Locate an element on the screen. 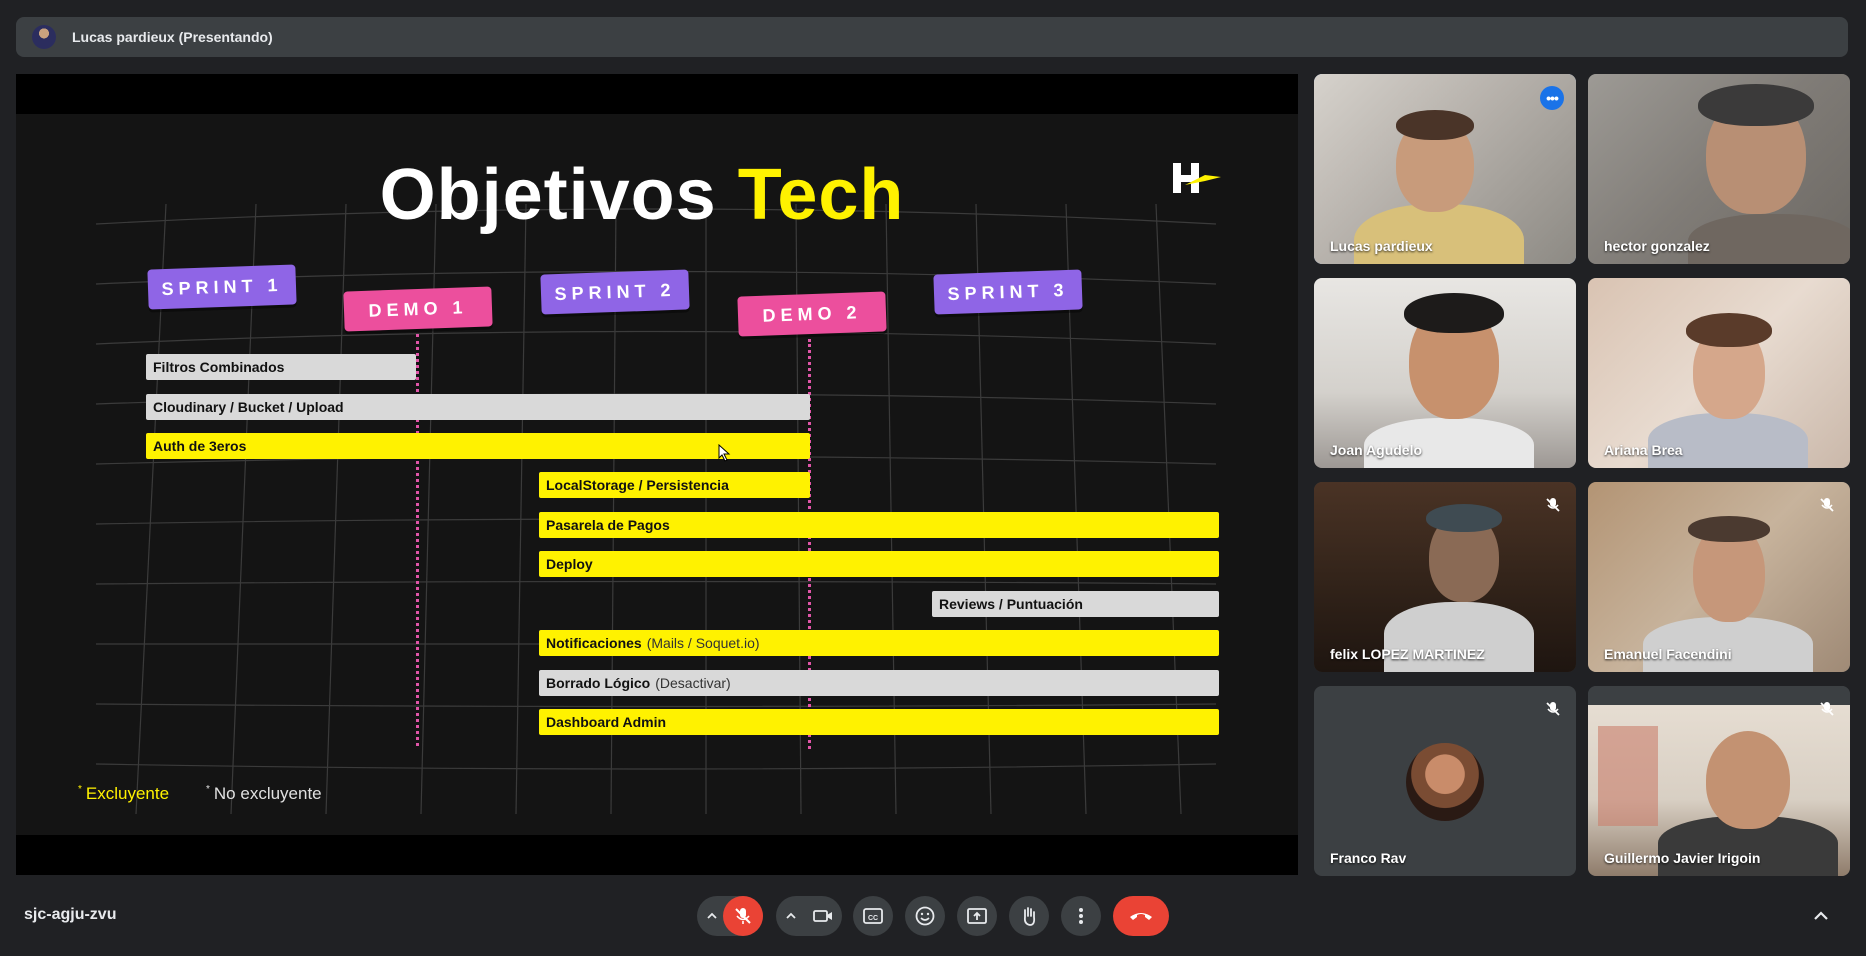 This screenshot has height=956, width=1866. more-options-icon is located at coordinates (1081, 916).